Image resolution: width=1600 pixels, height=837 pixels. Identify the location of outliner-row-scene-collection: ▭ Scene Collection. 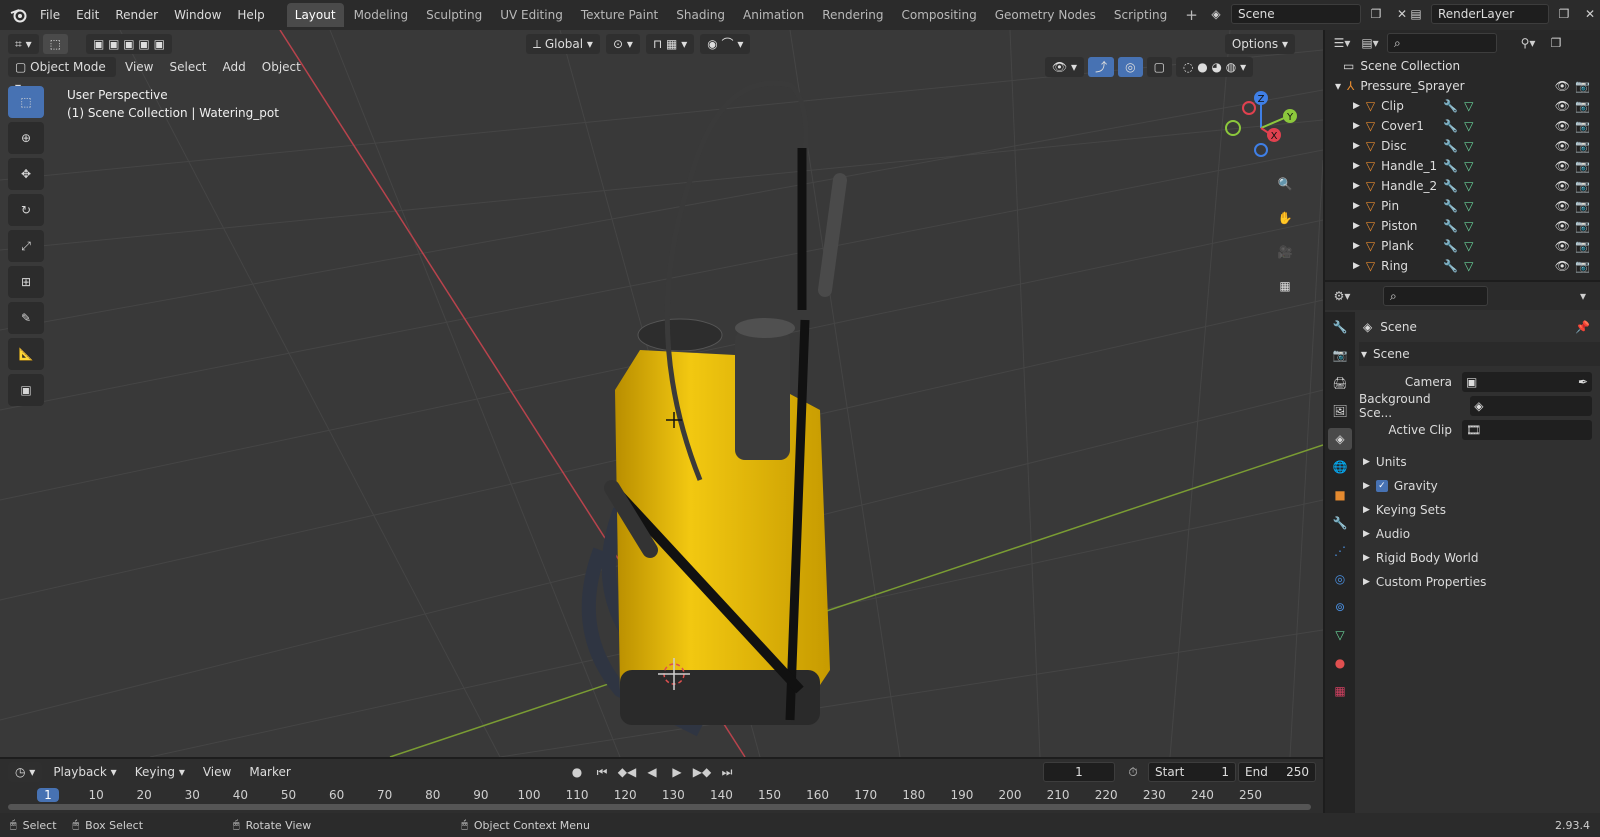
(1462, 66).